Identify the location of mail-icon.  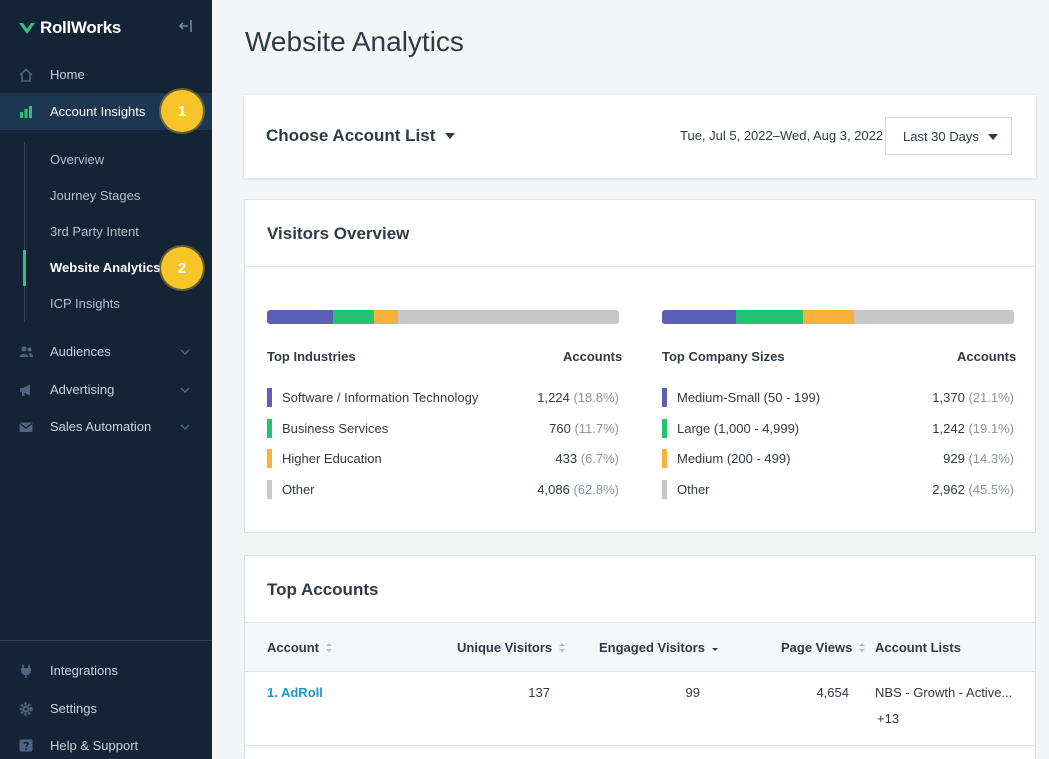
(26, 427).